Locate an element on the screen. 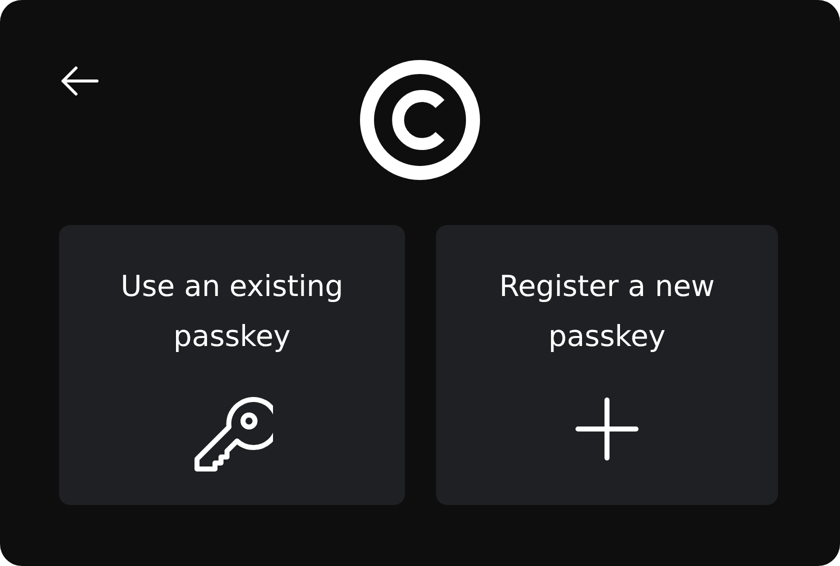 This screenshot has width=840, height=566. logo-icon is located at coordinates (420, 120).